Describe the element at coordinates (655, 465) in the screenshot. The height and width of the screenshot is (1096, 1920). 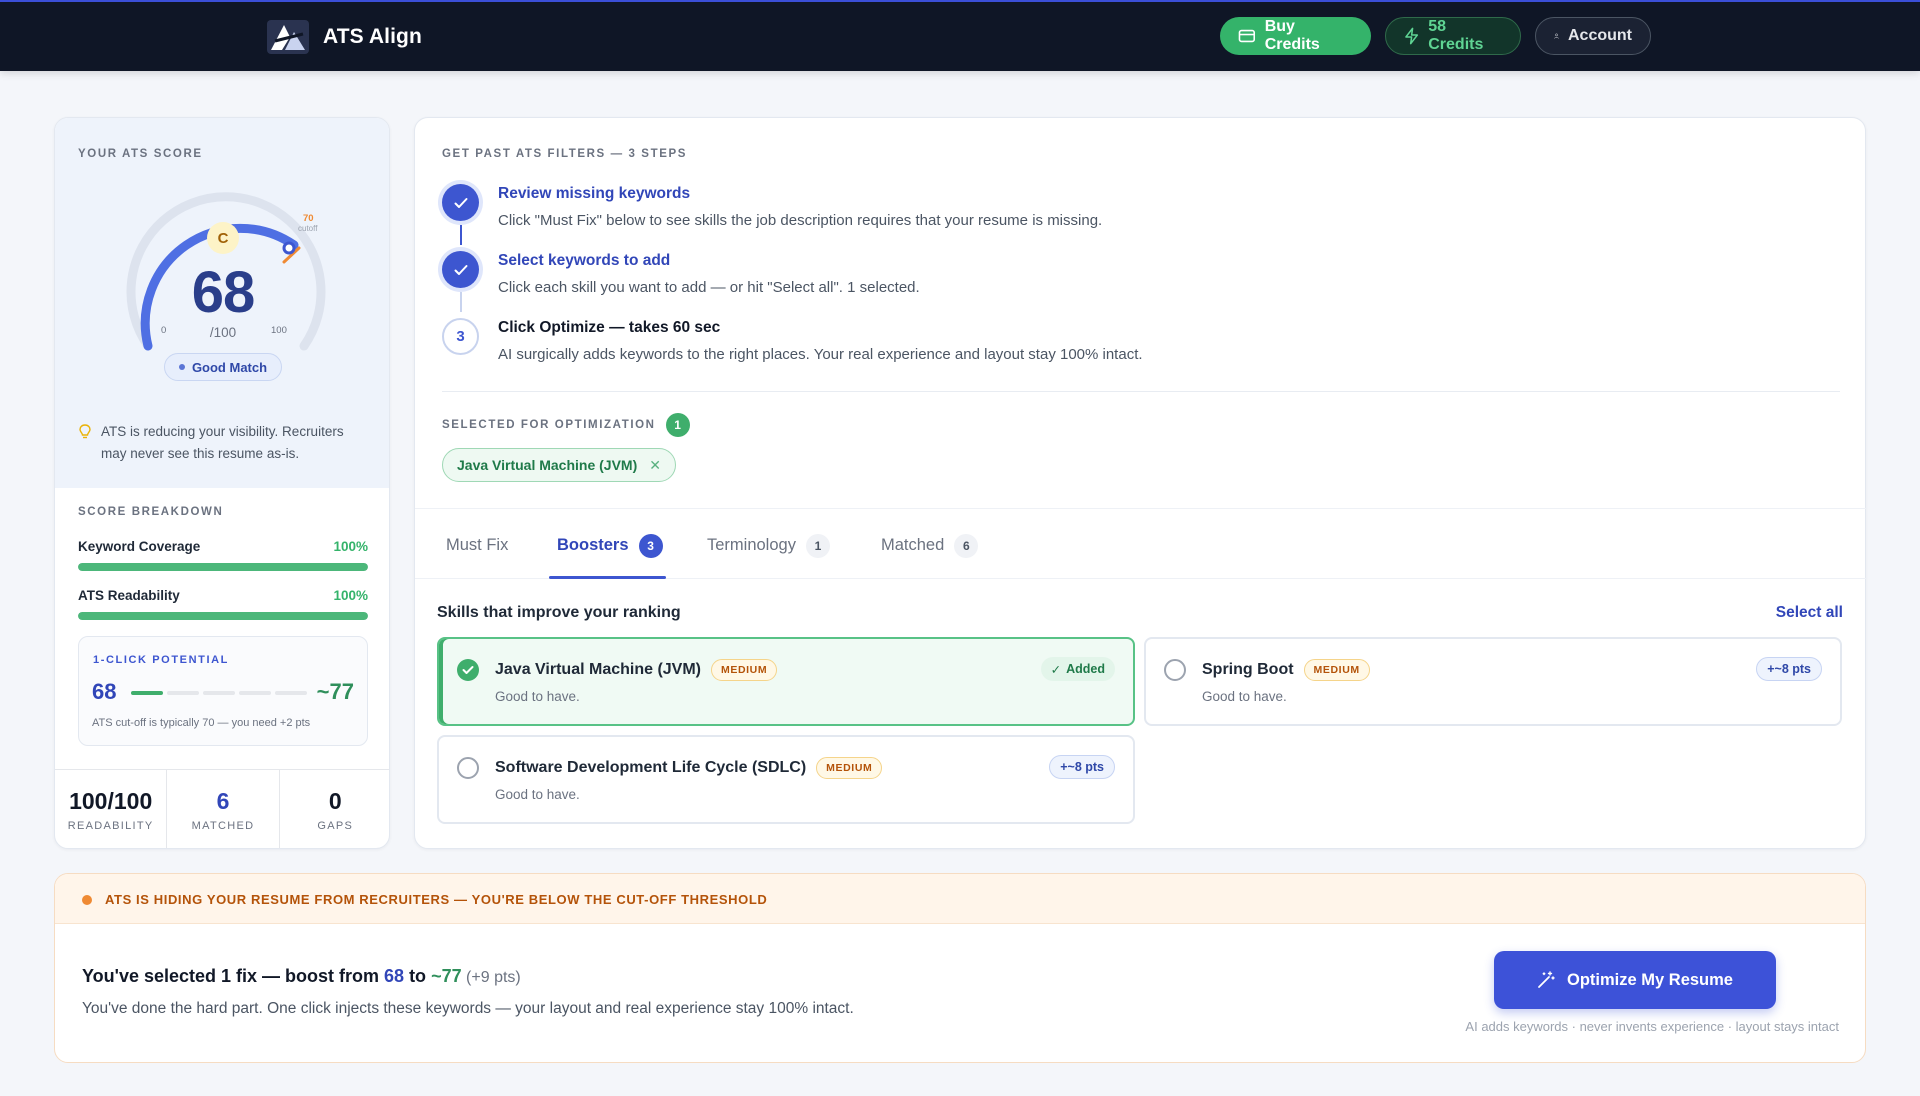
I see `remove-chip-icon: ✕` at that location.